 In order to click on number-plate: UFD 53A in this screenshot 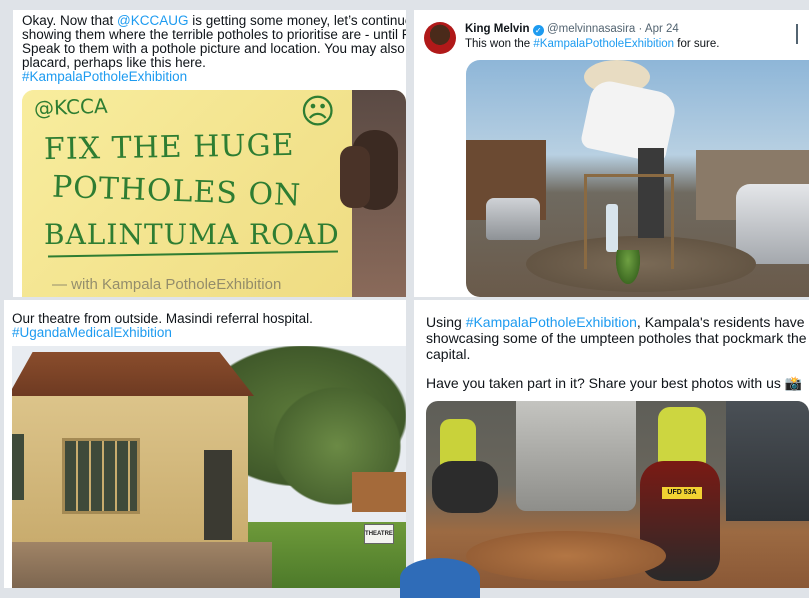, I will do `click(682, 493)`.